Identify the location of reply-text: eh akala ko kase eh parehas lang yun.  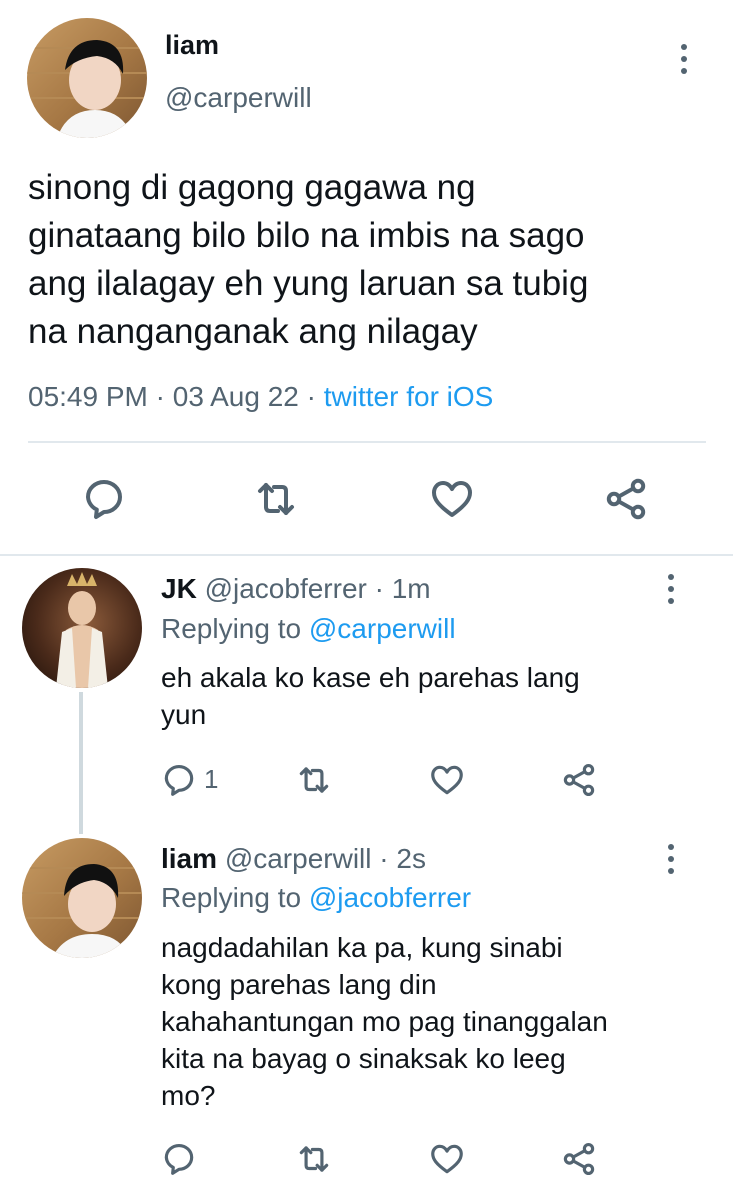
(370, 696).